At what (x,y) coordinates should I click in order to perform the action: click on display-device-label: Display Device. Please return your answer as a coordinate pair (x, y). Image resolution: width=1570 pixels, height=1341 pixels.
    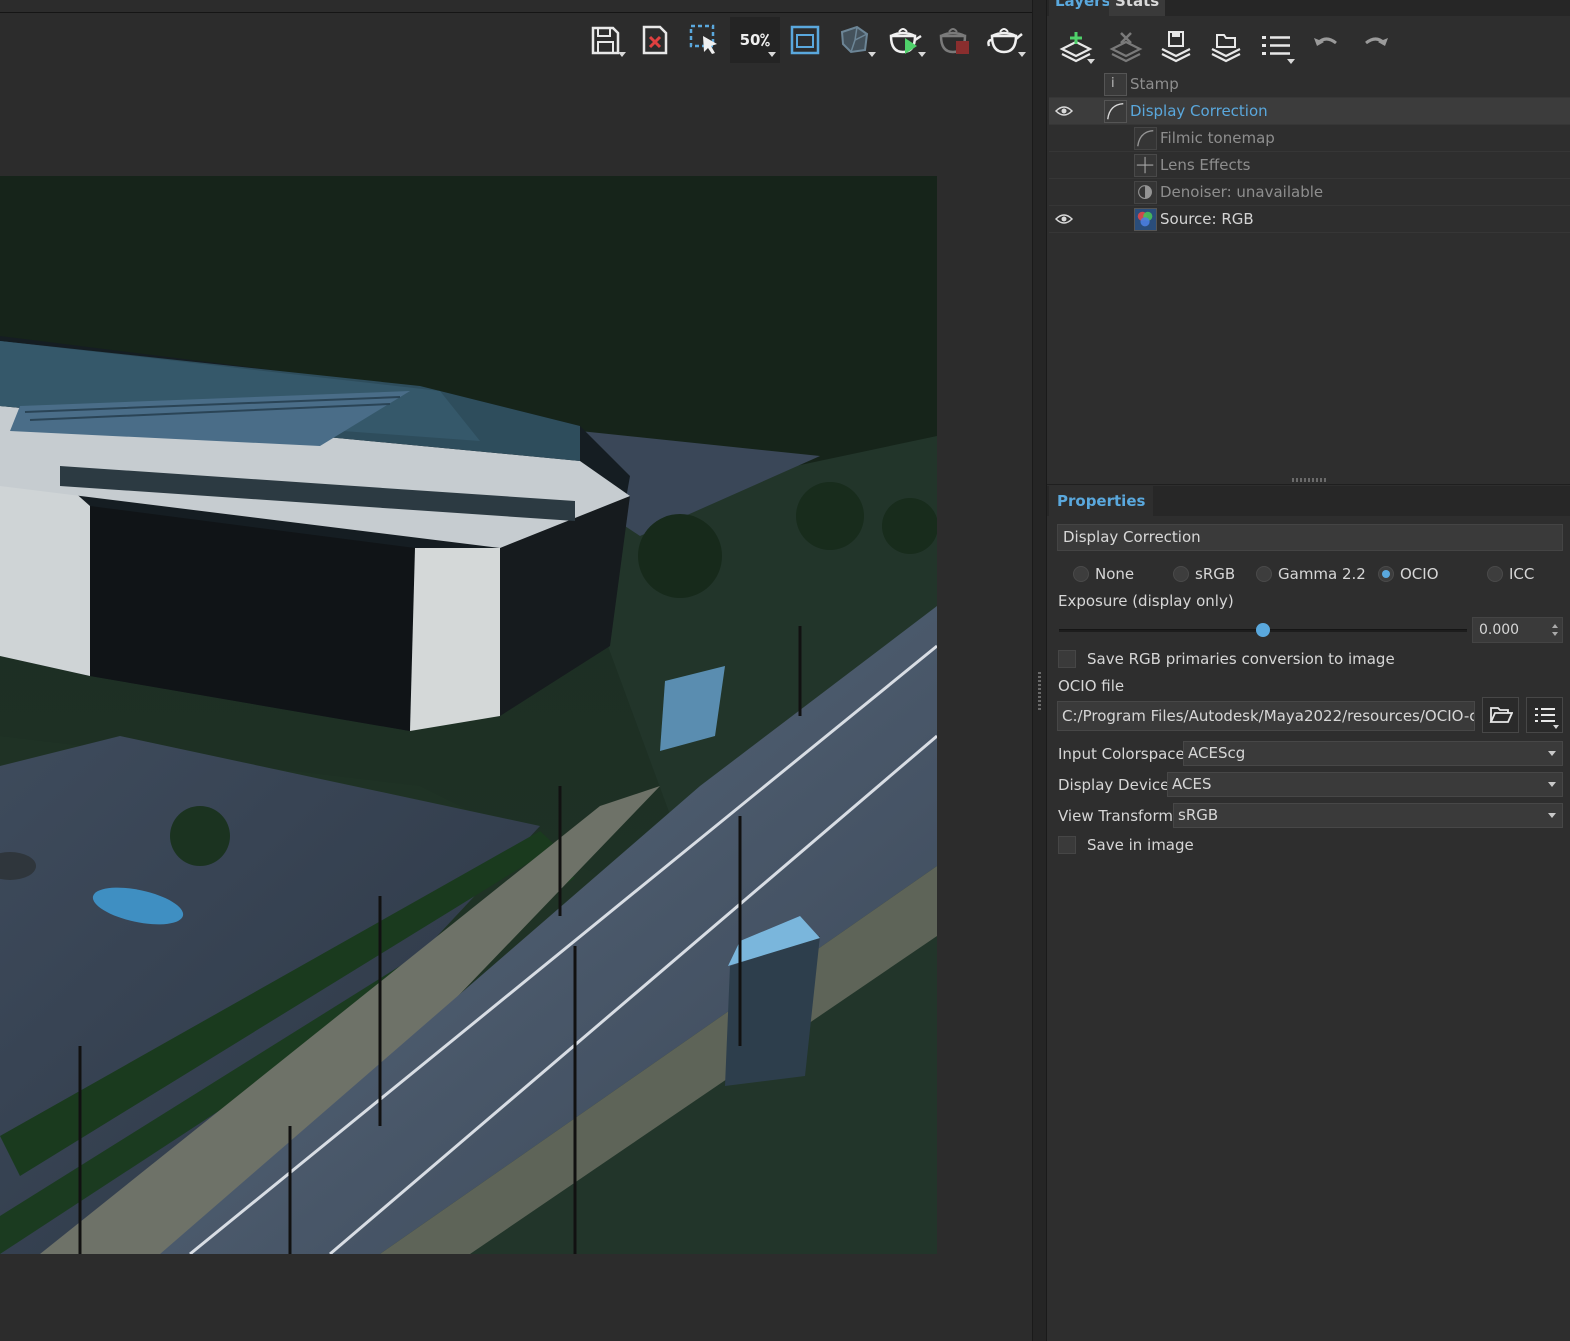
    Looking at the image, I should click on (1114, 785).